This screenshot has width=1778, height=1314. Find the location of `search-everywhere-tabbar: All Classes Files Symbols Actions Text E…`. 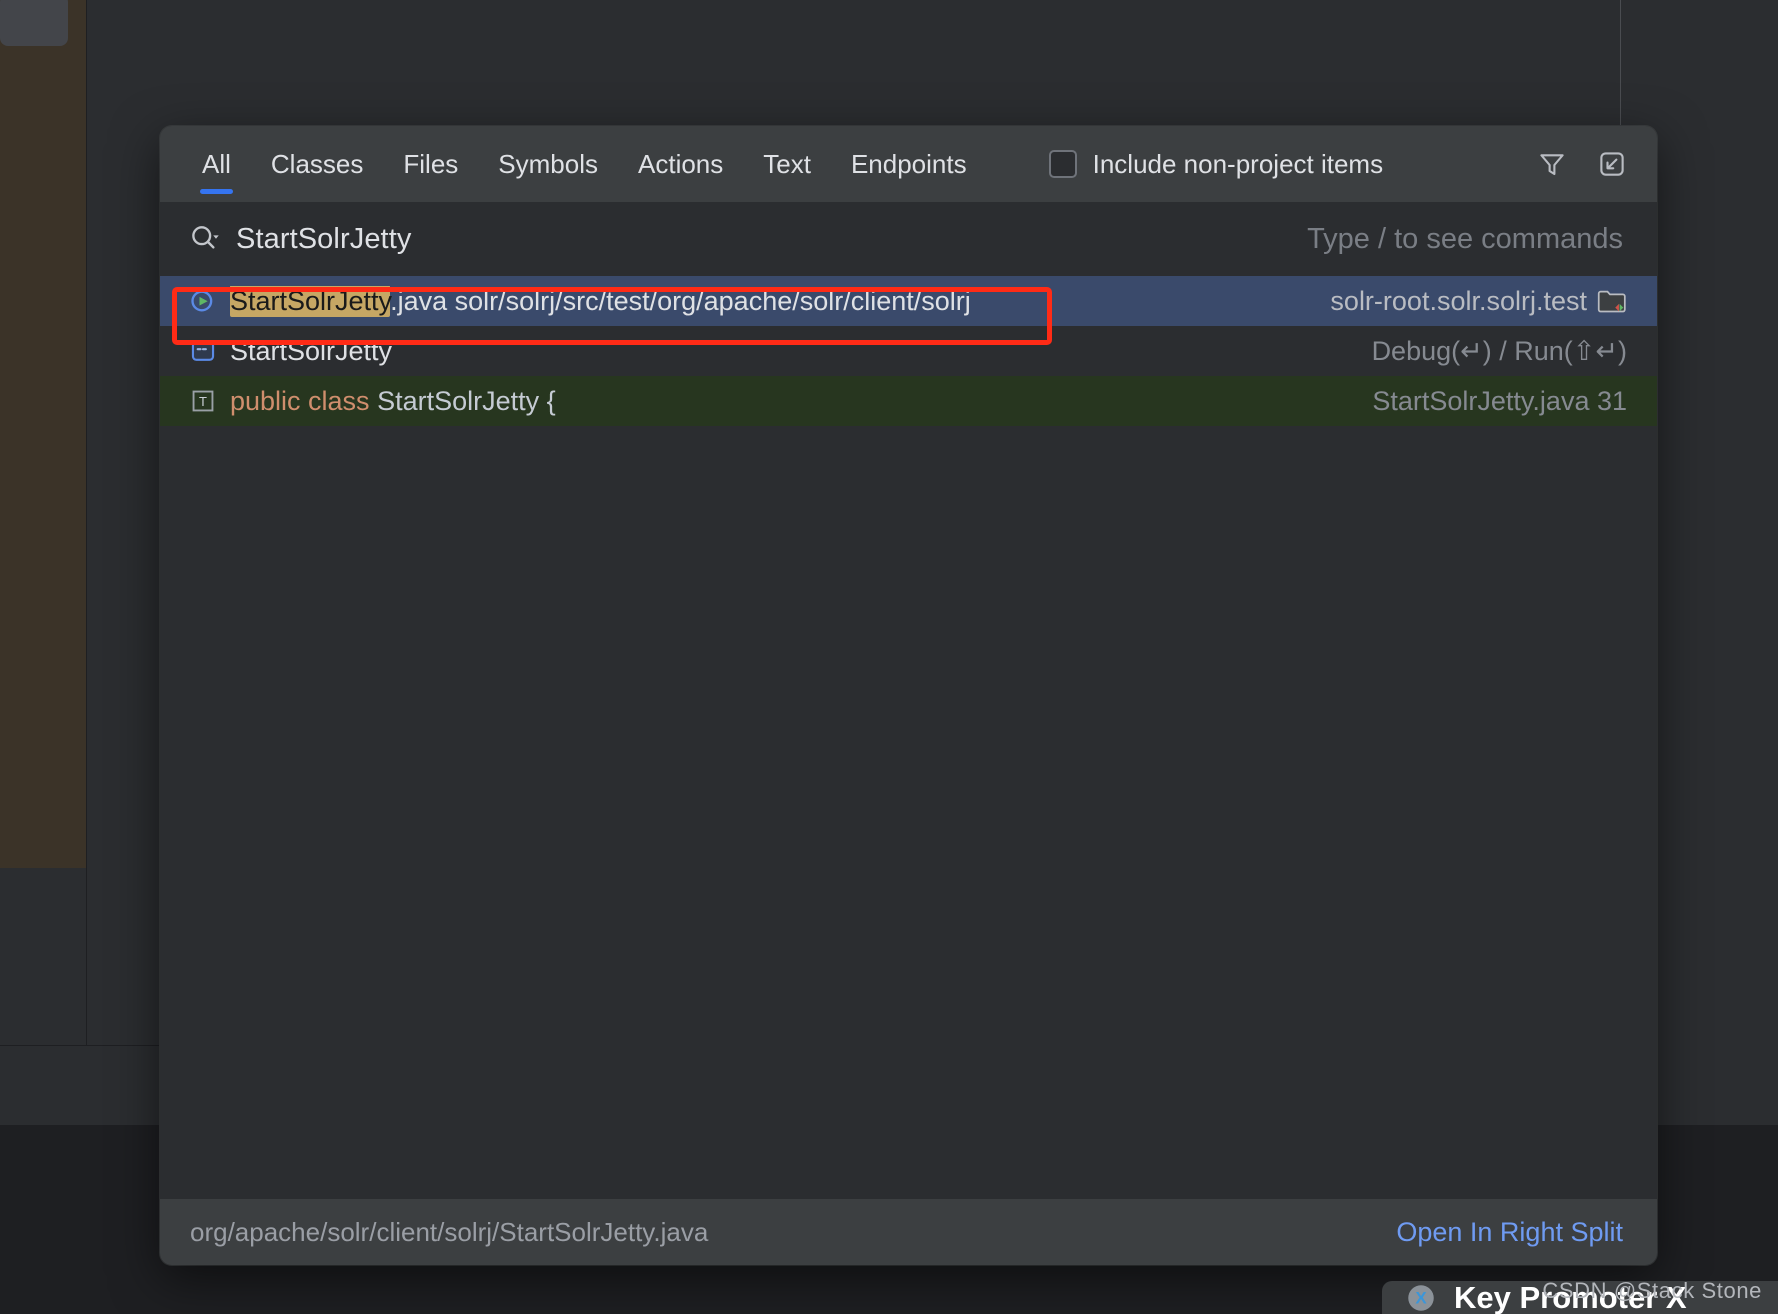

search-everywhere-tabbar: All Classes Files Symbols Actions Text E… is located at coordinates (908, 164).